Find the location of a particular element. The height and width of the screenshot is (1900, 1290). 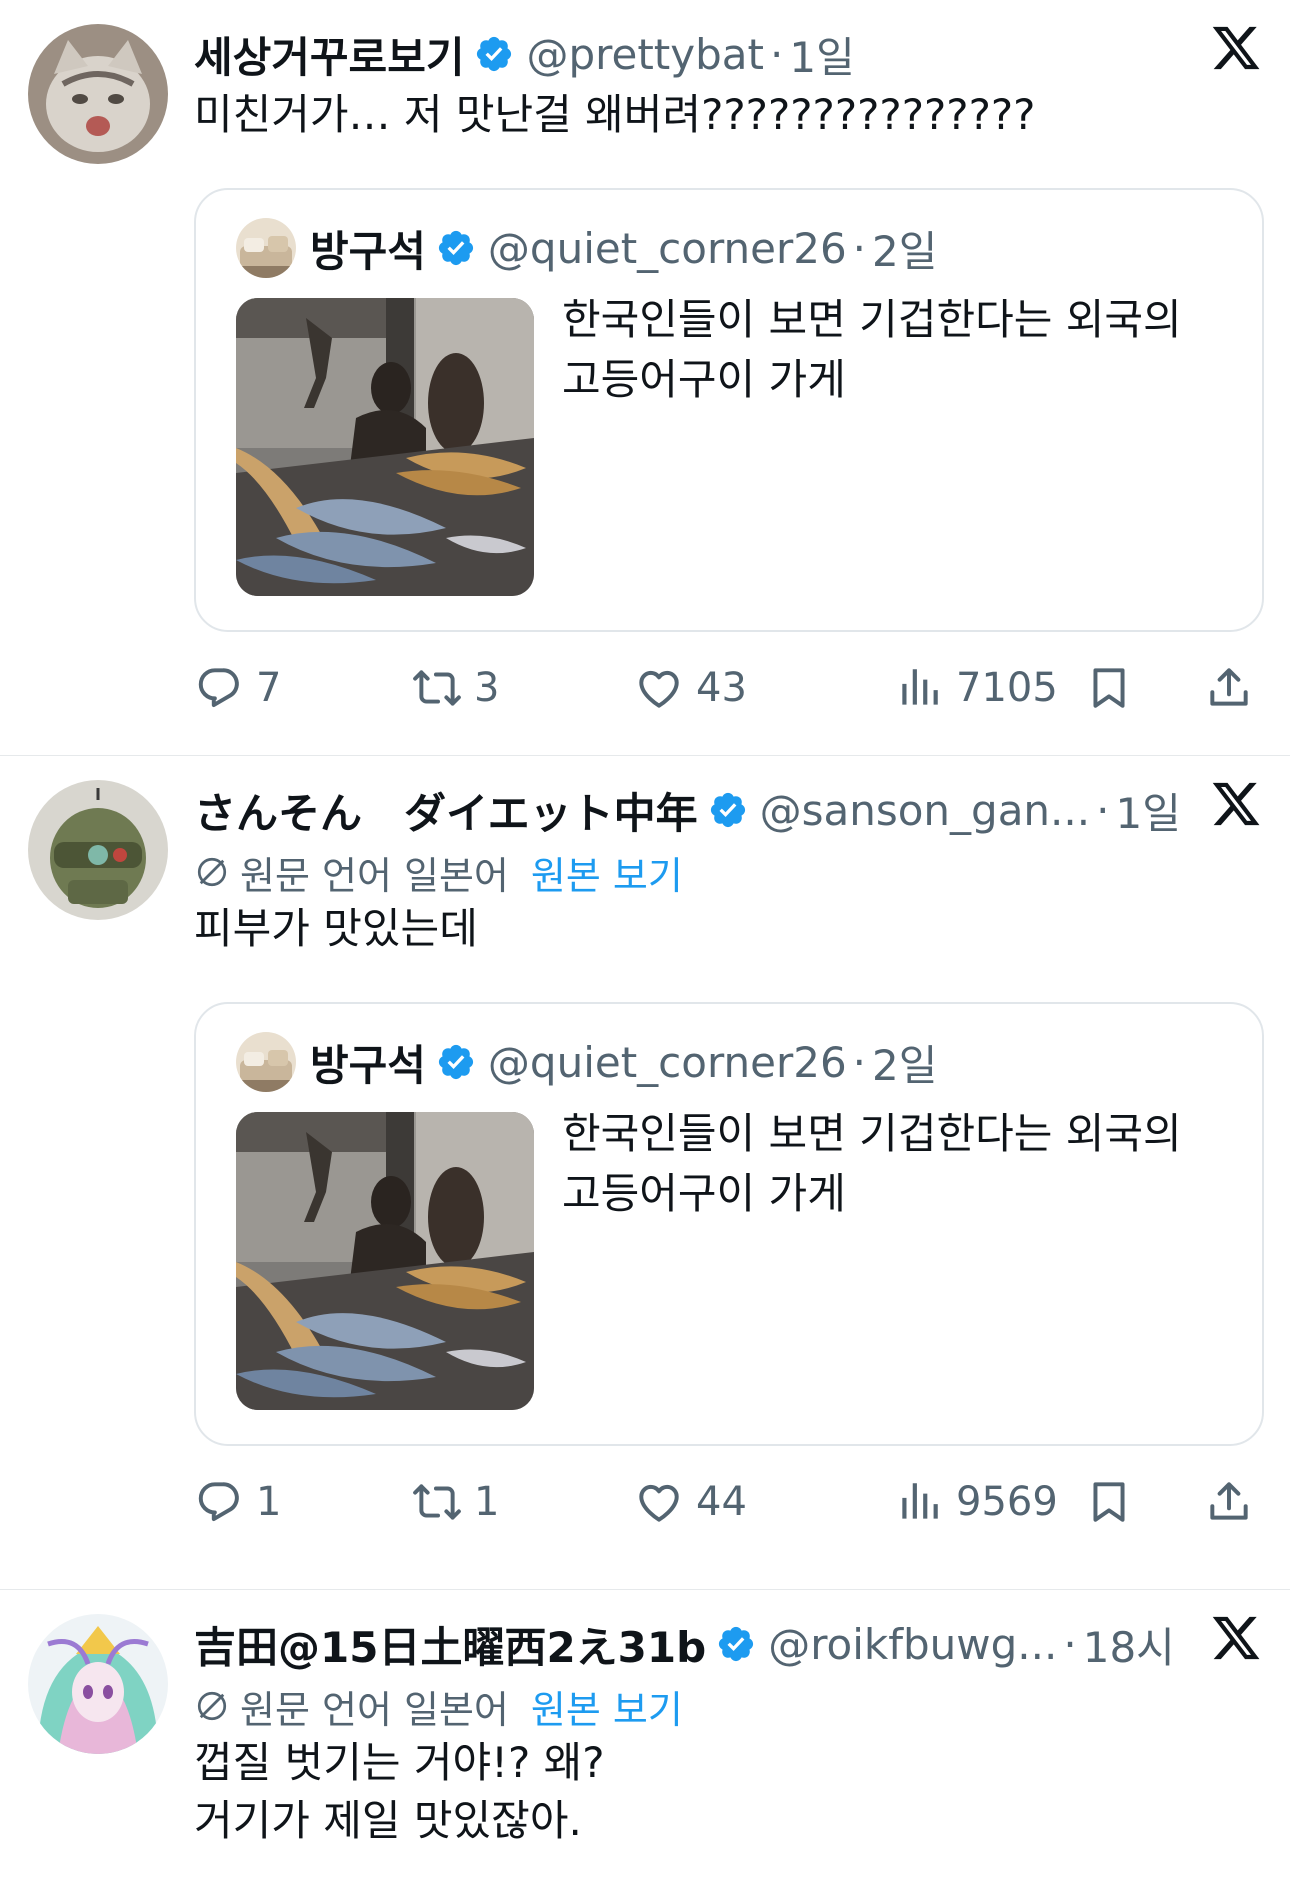

reply-button: 7 is located at coordinates (237, 688).